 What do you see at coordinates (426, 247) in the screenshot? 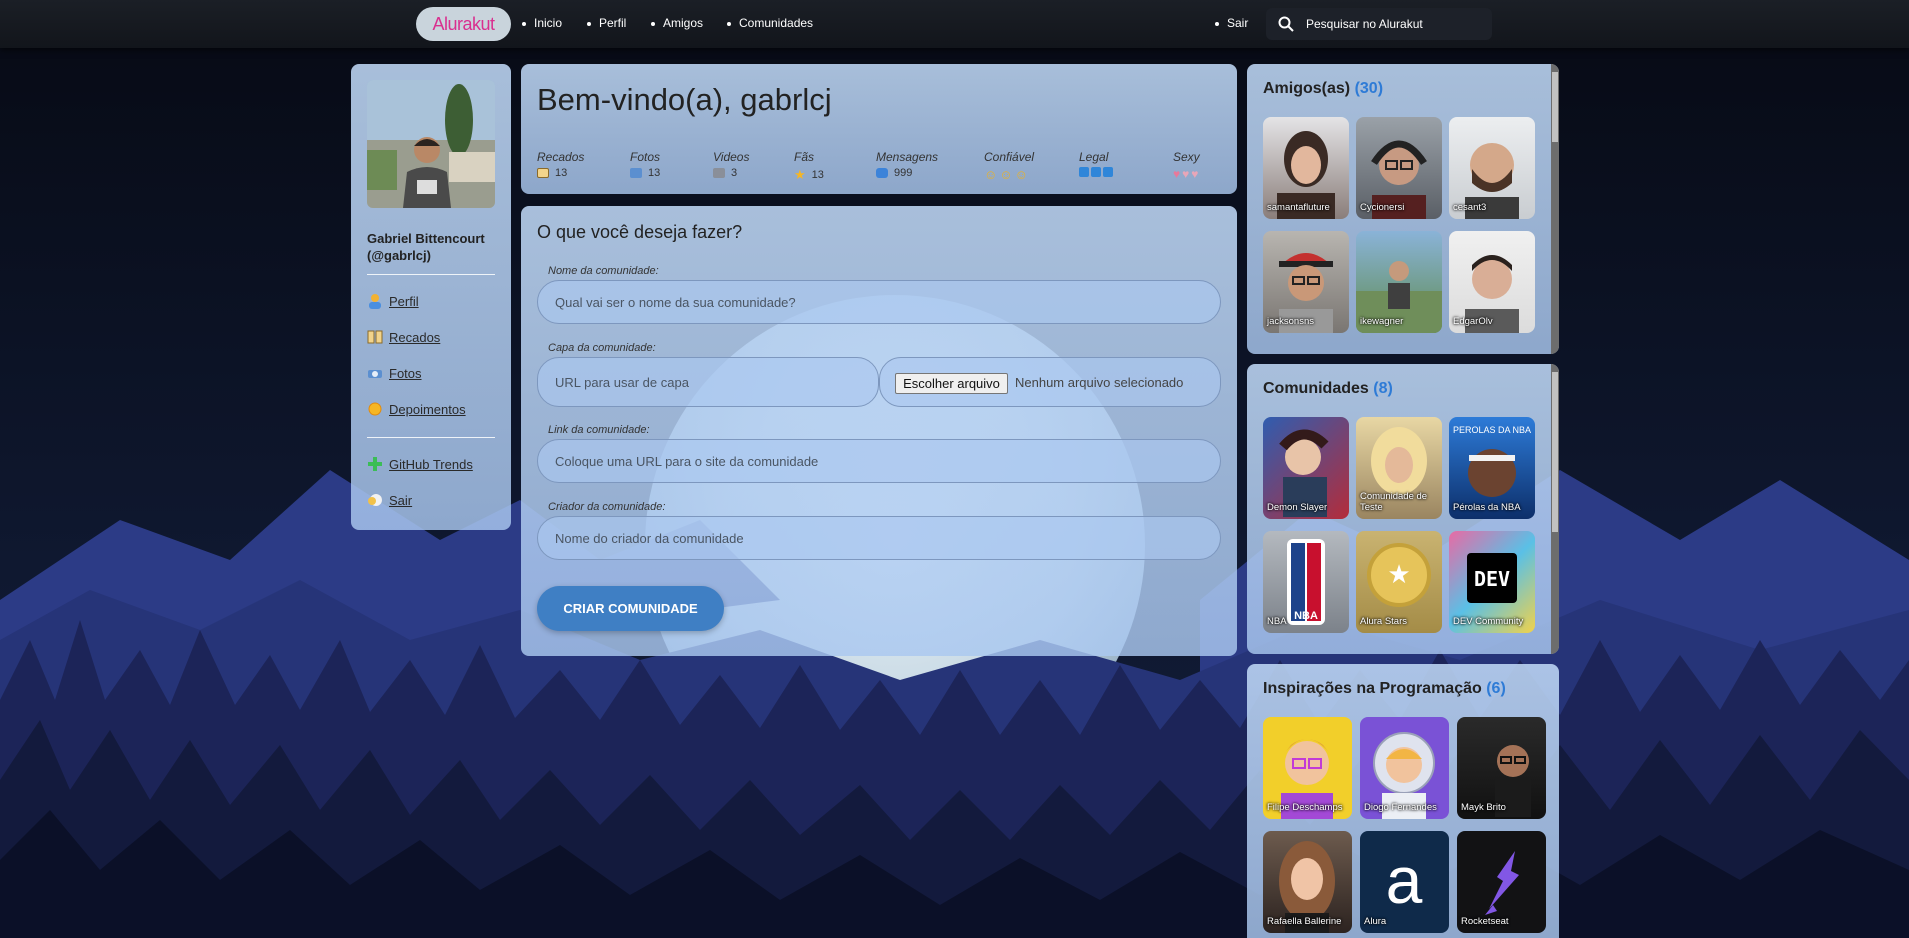
I see `profile-name: Gabriel Bittencourt (@gabrlcj)` at bounding box center [426, 247].